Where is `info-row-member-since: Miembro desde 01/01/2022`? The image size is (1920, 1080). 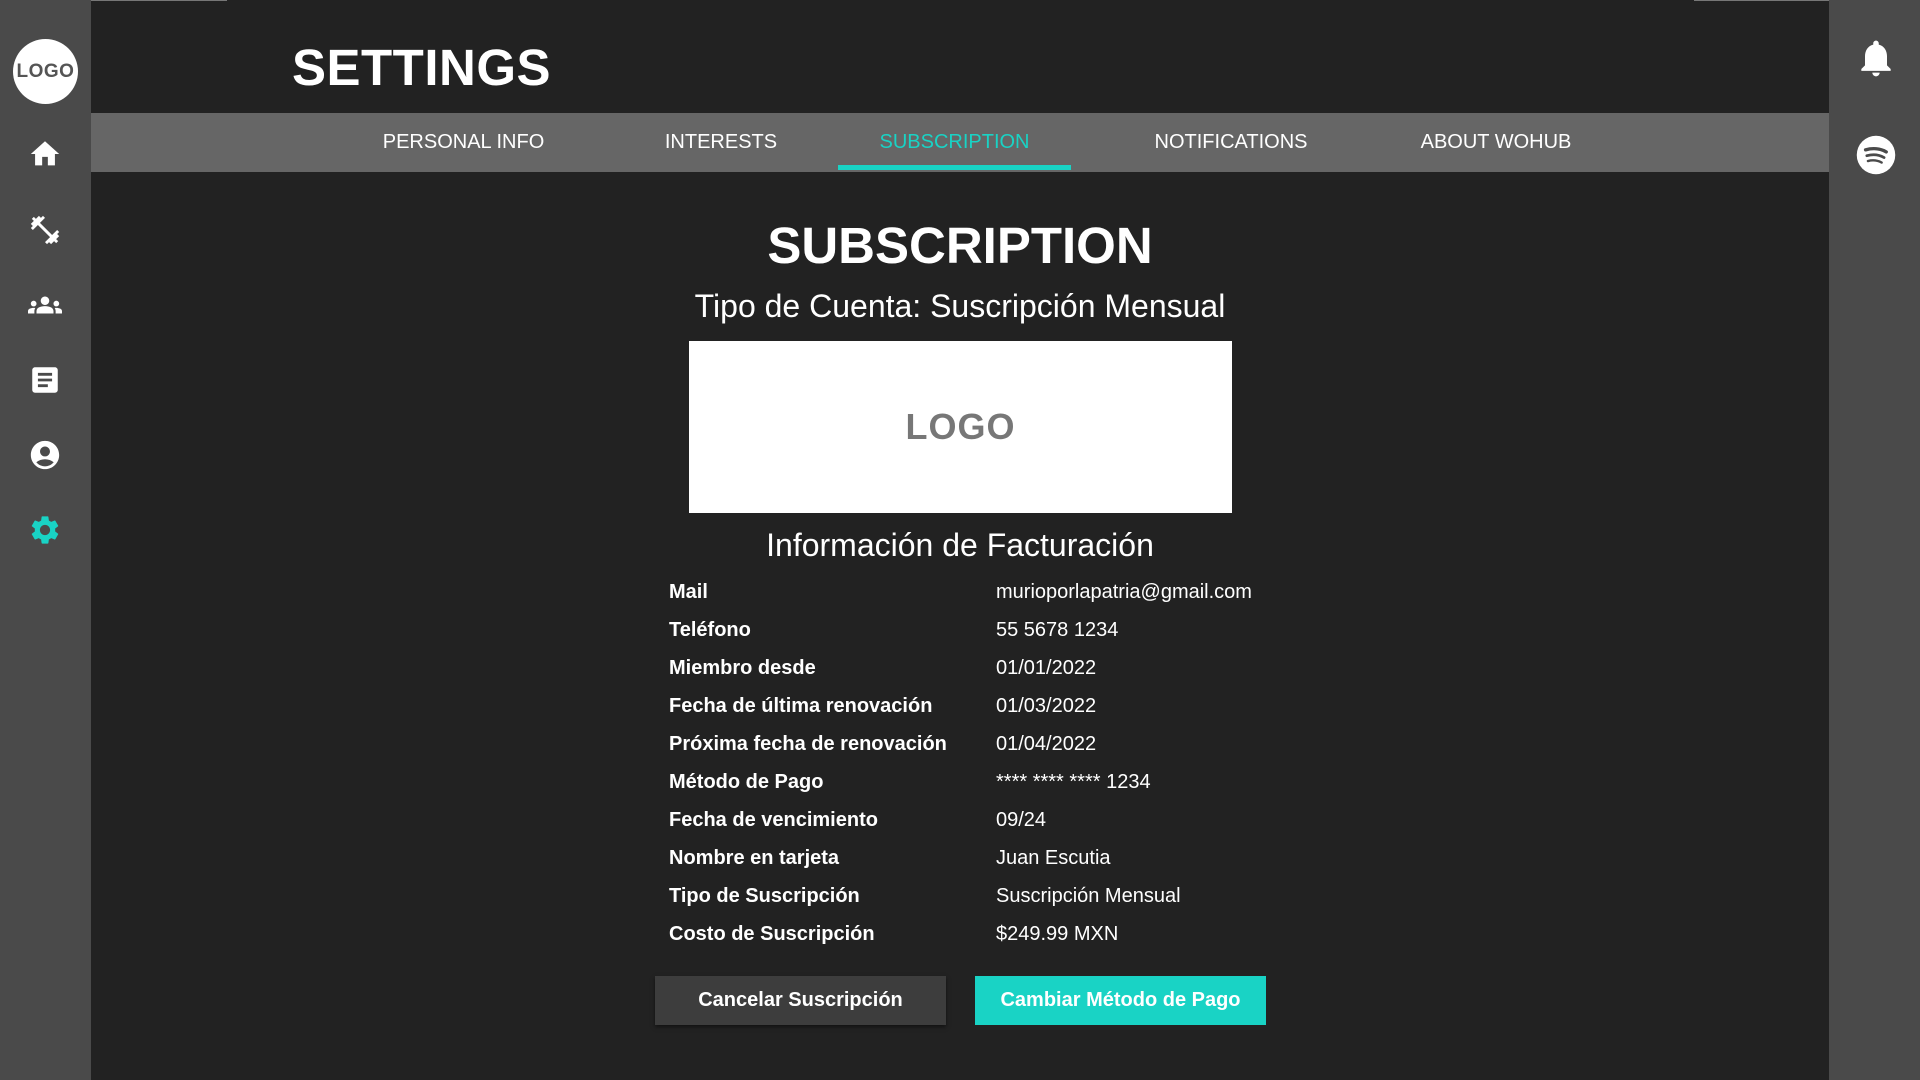 info-row-member-since: Miembro desde 01/01/2022 is located at coordinates (1019, 672).